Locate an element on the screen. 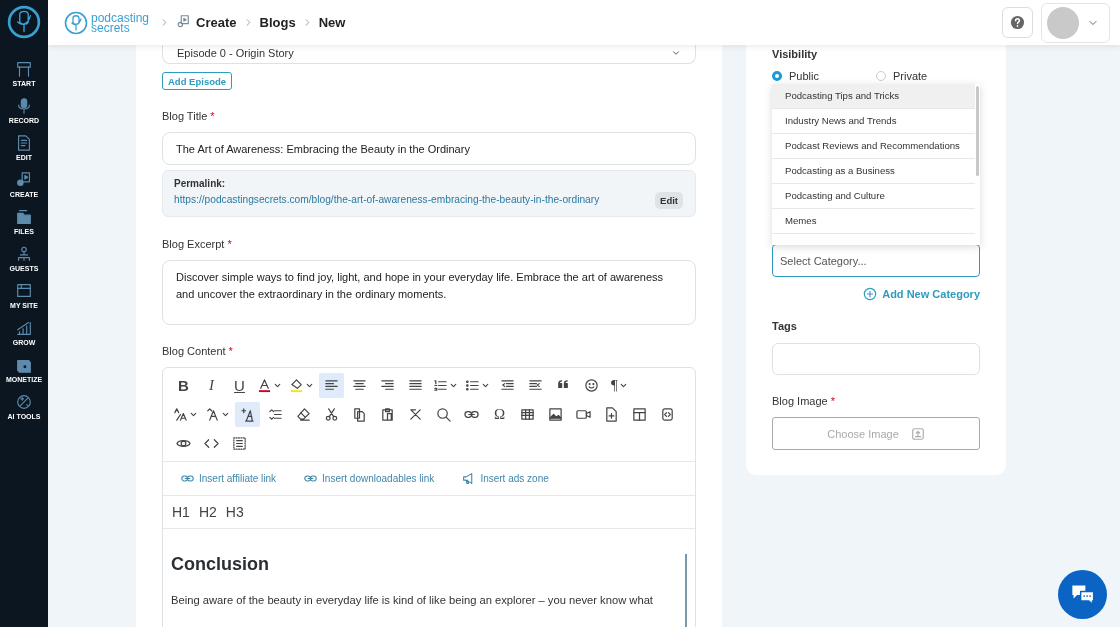 The width and height of the screenshot is (1120, 627). paint-bucket-icon is located at coordinates (296, 385).